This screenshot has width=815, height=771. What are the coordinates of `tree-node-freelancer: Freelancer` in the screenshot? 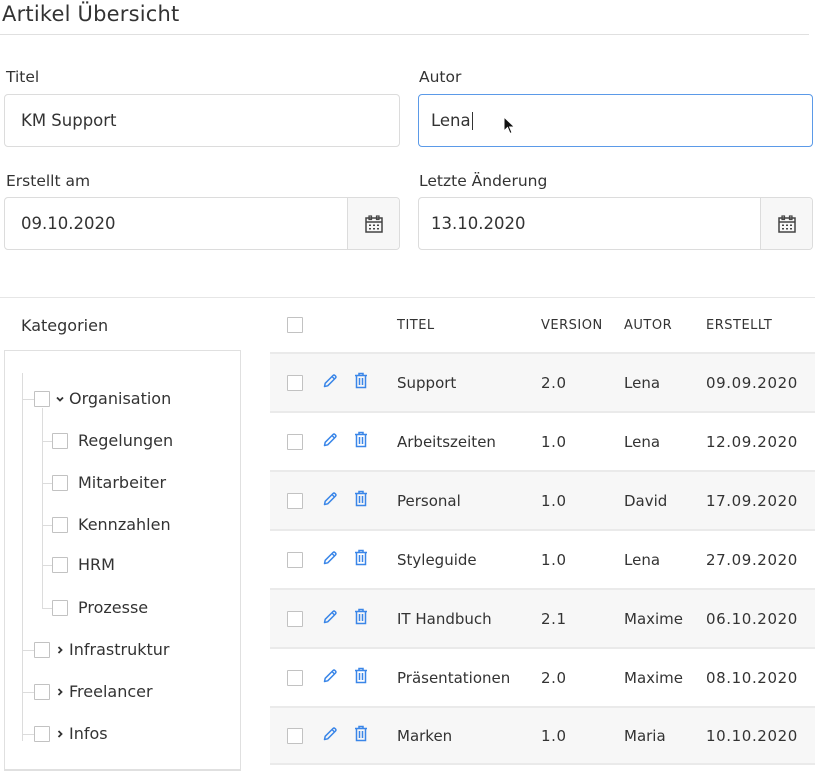 It's located at (93, 691).